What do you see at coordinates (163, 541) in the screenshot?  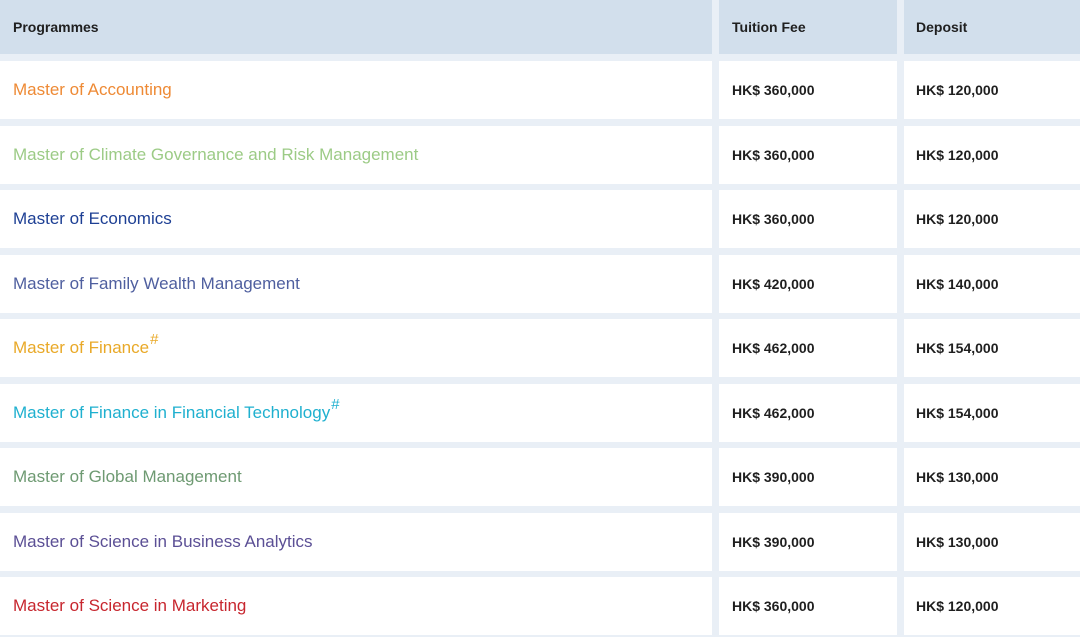 I see `programme-name: Master of Science in Business Analytics` at bounding box center [163, 541].